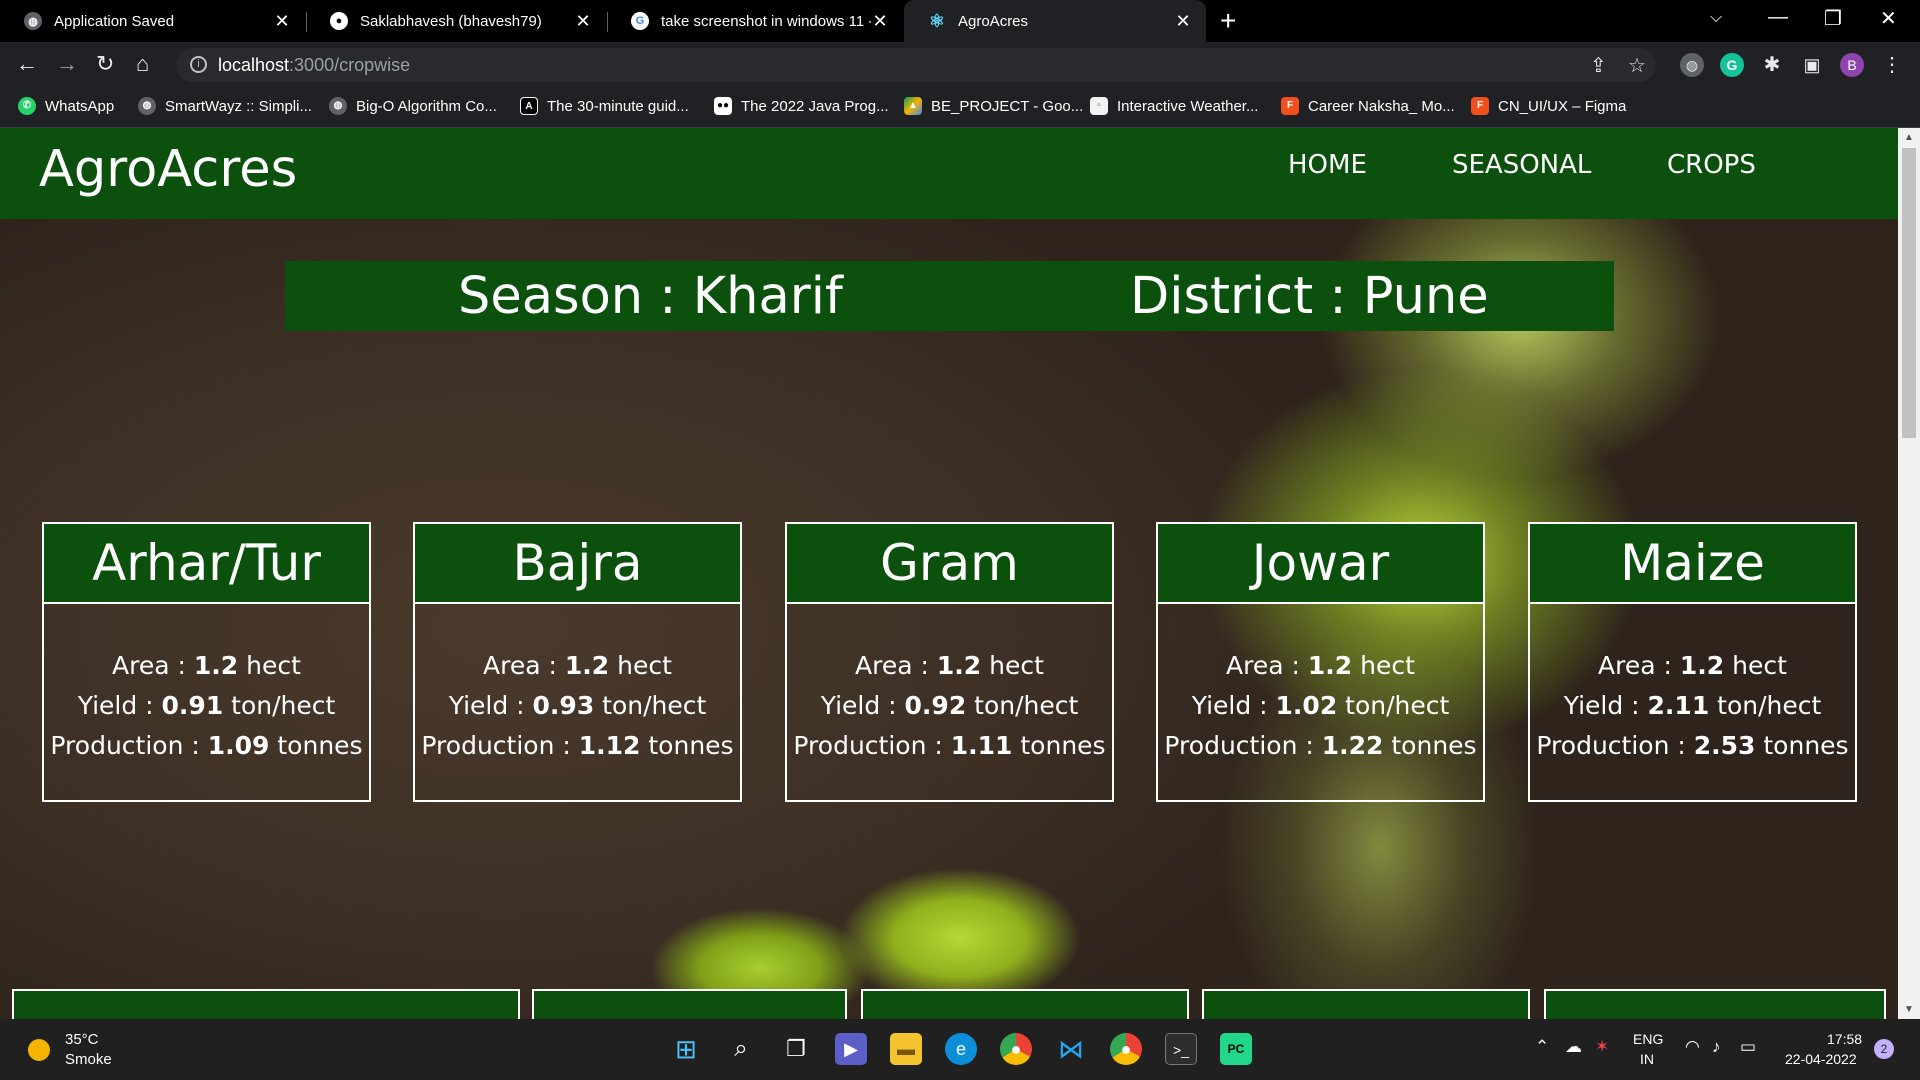  Describe the element at coordinates (1844, 1039) in the screenshot. I see `clock-time: 17:58` at that location.